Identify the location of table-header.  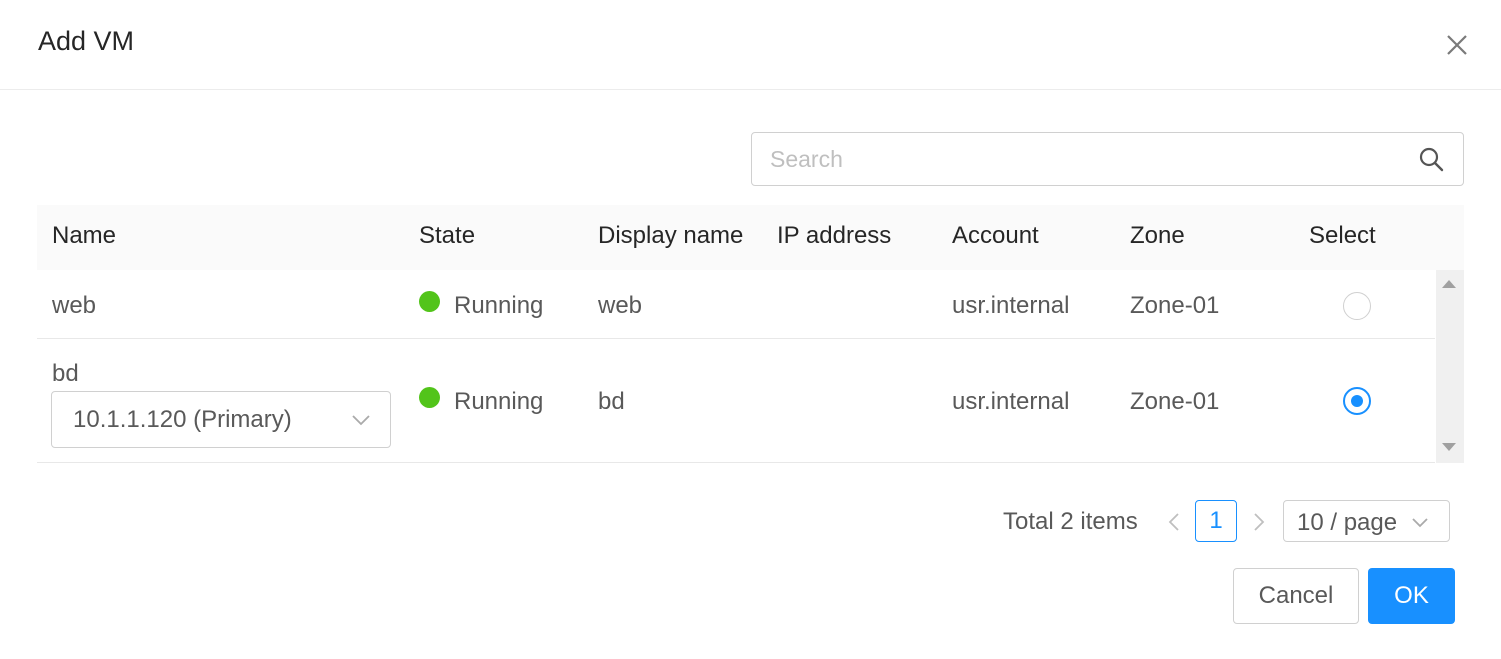
(750, 237).